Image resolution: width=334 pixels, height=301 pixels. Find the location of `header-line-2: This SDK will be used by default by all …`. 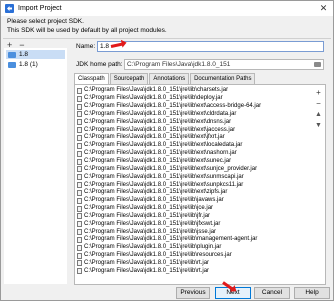

header-line-2: This SDK will be used by default by all … is located at coordinates (87, 30).